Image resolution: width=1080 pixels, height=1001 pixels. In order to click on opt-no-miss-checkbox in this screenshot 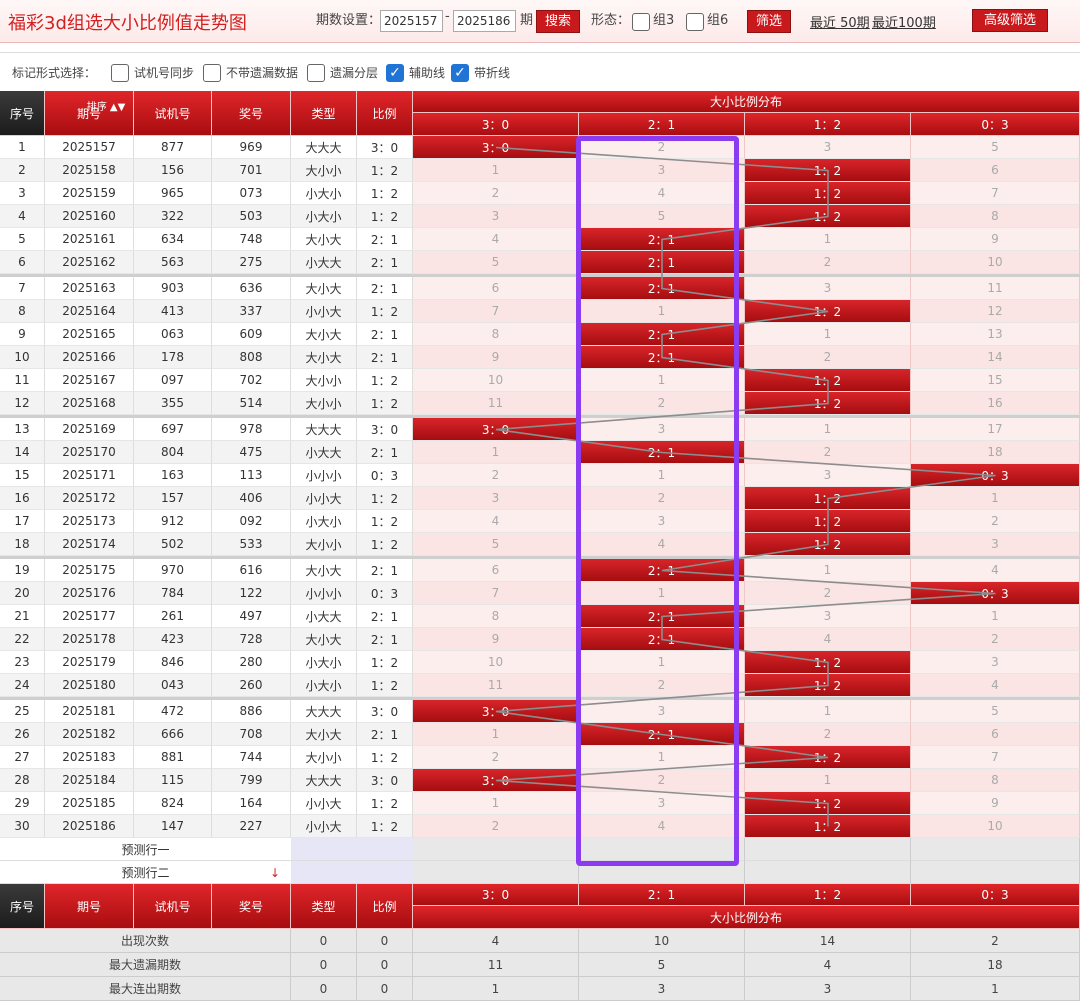, I will do `click(212, 73)`.